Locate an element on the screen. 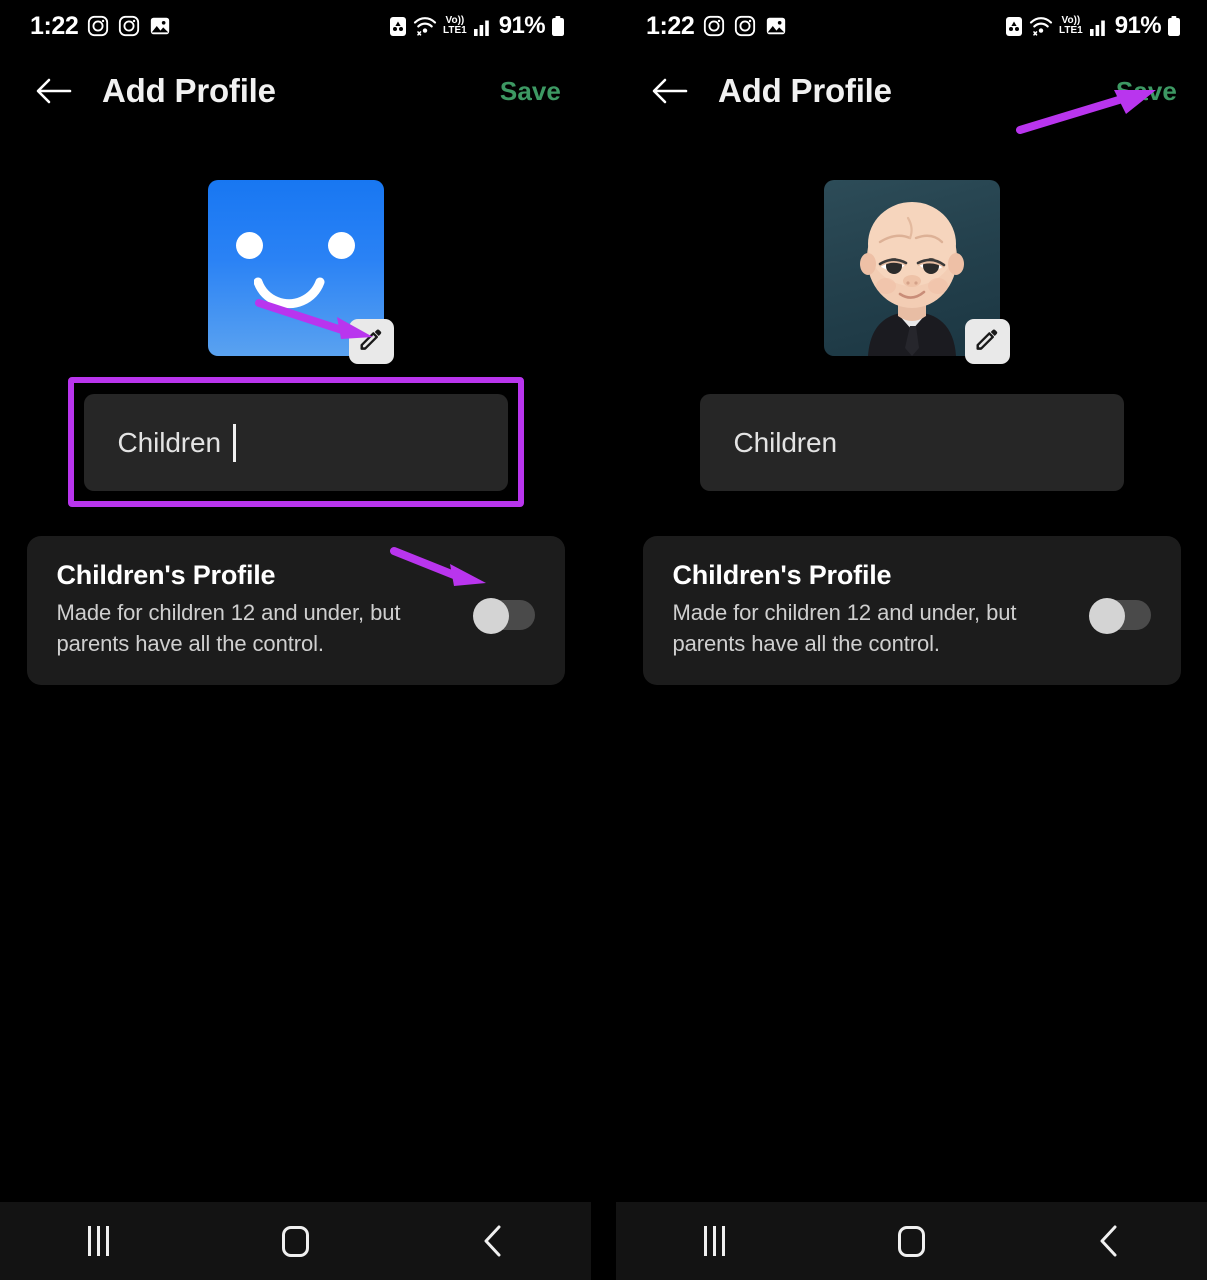 This screenshot has height=1280, width=1207. avatar-eye-left-icon is located at coordinates (249, 245).